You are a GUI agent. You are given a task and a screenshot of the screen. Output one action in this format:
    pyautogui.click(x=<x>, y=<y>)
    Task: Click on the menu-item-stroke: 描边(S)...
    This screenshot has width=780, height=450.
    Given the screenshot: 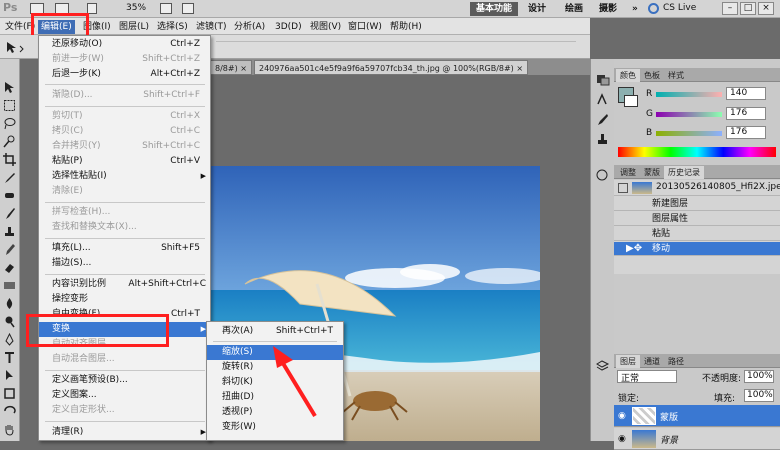 What is the action you would take?
    pyautogui.click(x=124, y=263)
    